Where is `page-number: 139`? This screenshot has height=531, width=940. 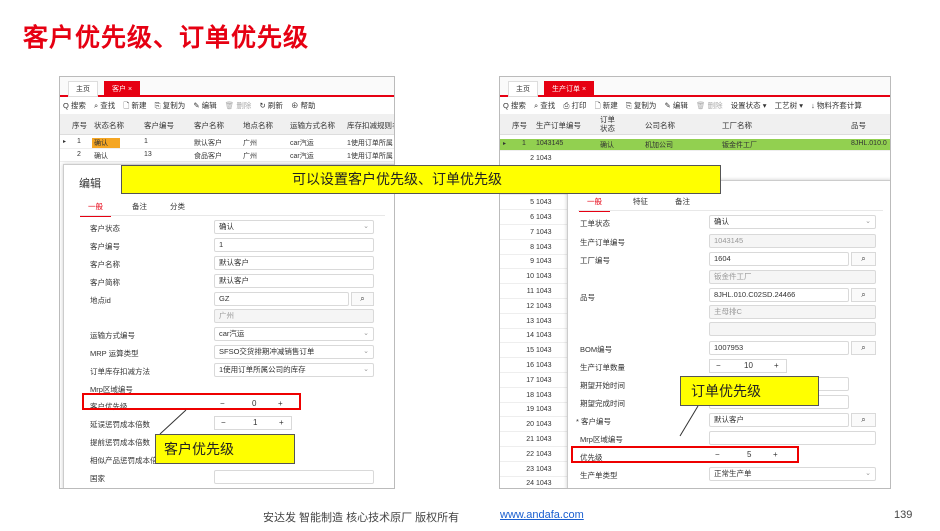 page-number: 139 is located at coordinates (903, 515).